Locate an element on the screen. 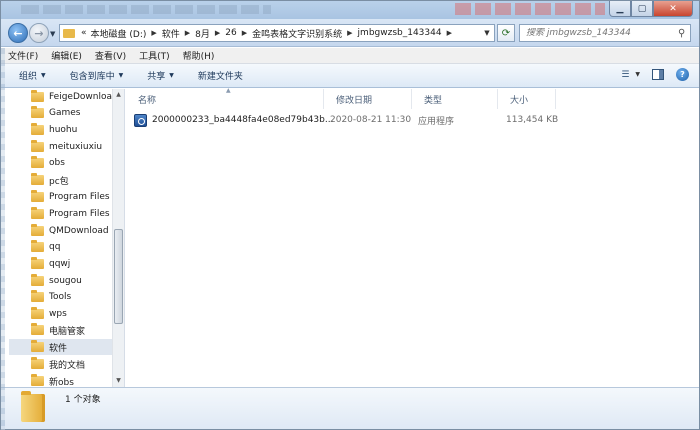  application-icon is located at coordinates (140, 120).